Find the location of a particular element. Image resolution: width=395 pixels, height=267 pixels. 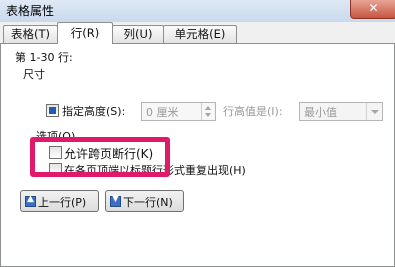

tab-strip: 表格(T) 行(R) 列(U) 单元格(E) is located at coordinates (197, 33).